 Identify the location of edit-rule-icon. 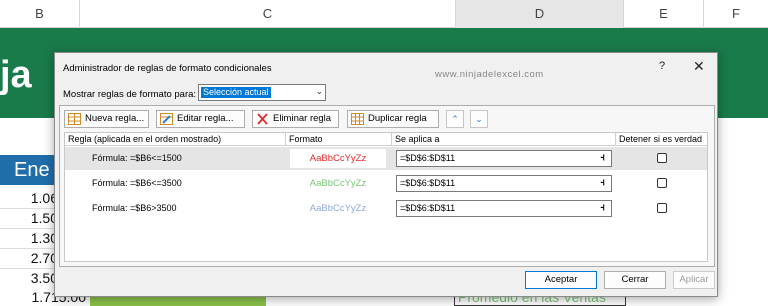
(166, 119).